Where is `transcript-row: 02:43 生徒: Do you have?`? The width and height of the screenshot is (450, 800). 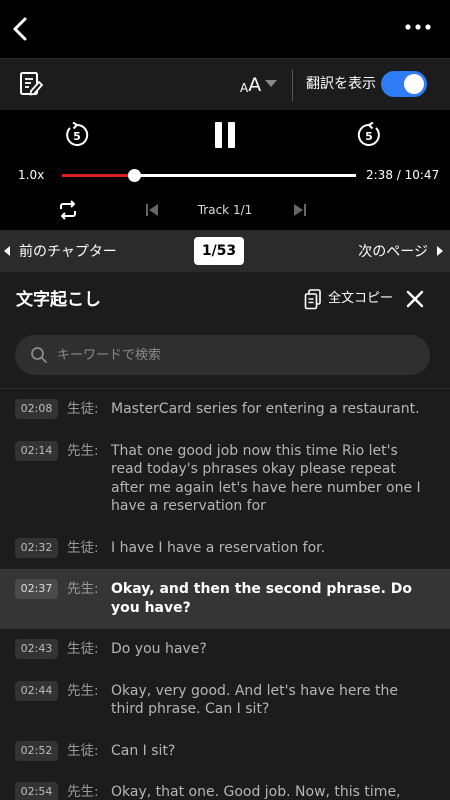
transcript-row: 02:43 生徒: Do you have? is located at coordinates (225, 650).